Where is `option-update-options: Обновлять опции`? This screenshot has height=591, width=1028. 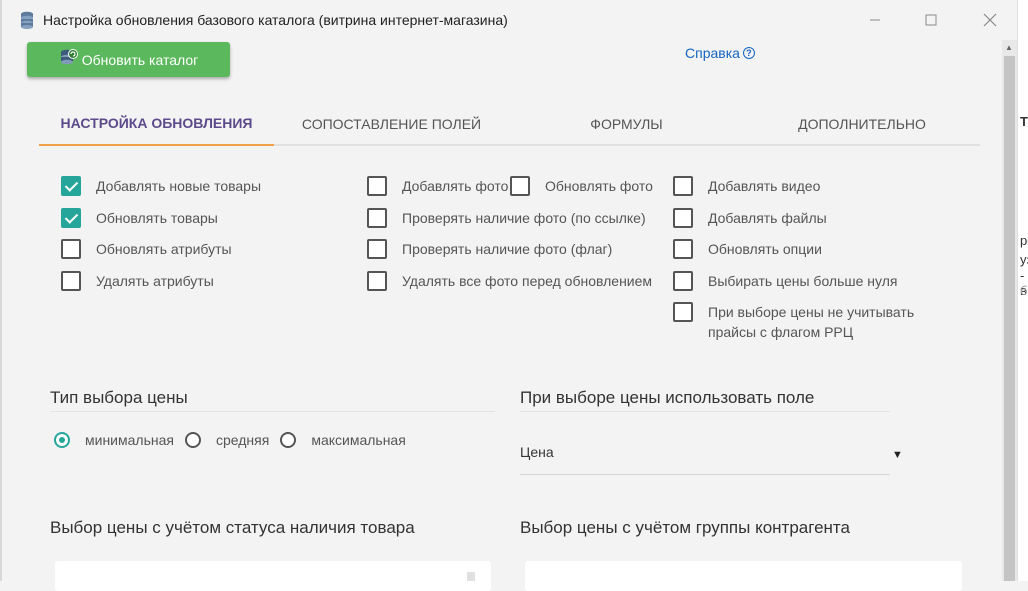
option-update-options: Обновлять опции is located at coordinates (747, 249).